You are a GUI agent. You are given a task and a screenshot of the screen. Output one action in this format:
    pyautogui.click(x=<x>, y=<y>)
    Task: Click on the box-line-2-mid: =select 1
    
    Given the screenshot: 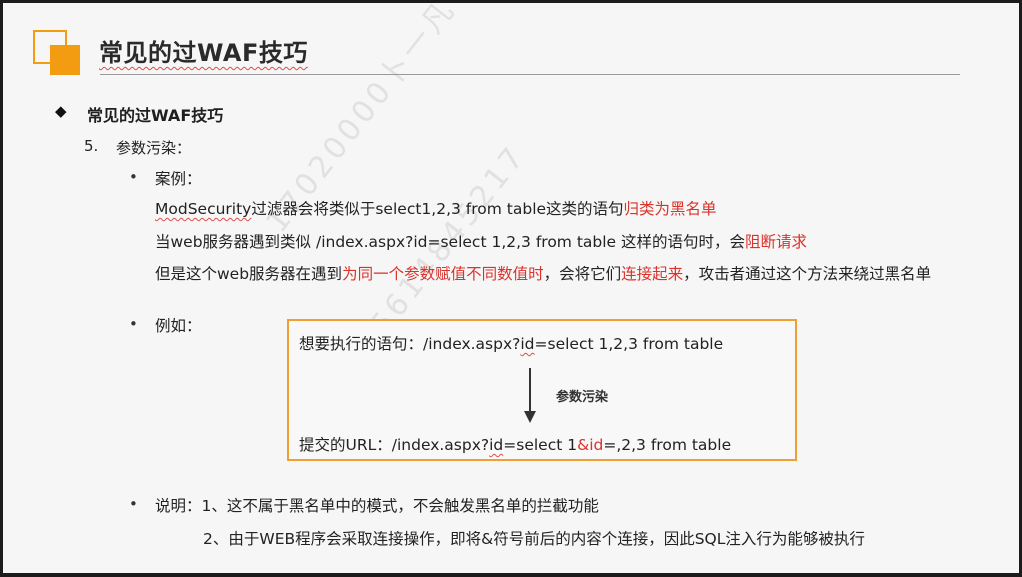 What is the action you would take?
    pyautogui.click(x=540, y=445)
    